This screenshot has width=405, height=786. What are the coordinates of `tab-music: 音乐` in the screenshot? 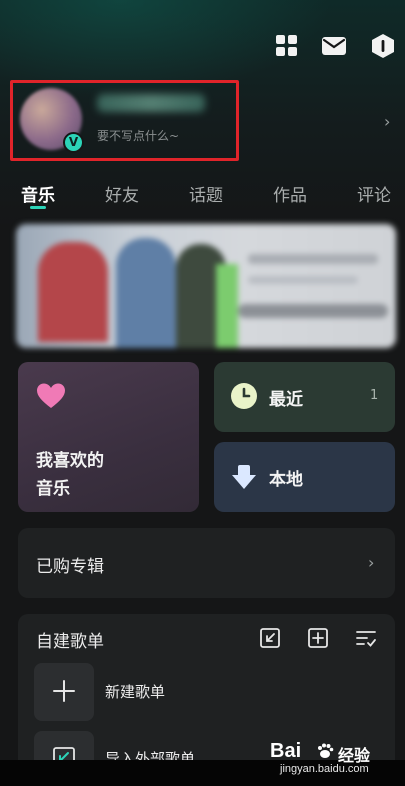 It's located at (38, 193).